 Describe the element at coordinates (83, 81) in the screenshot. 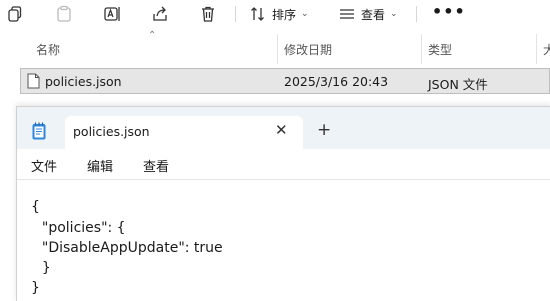

I see `file-name: policies.json` at that location.